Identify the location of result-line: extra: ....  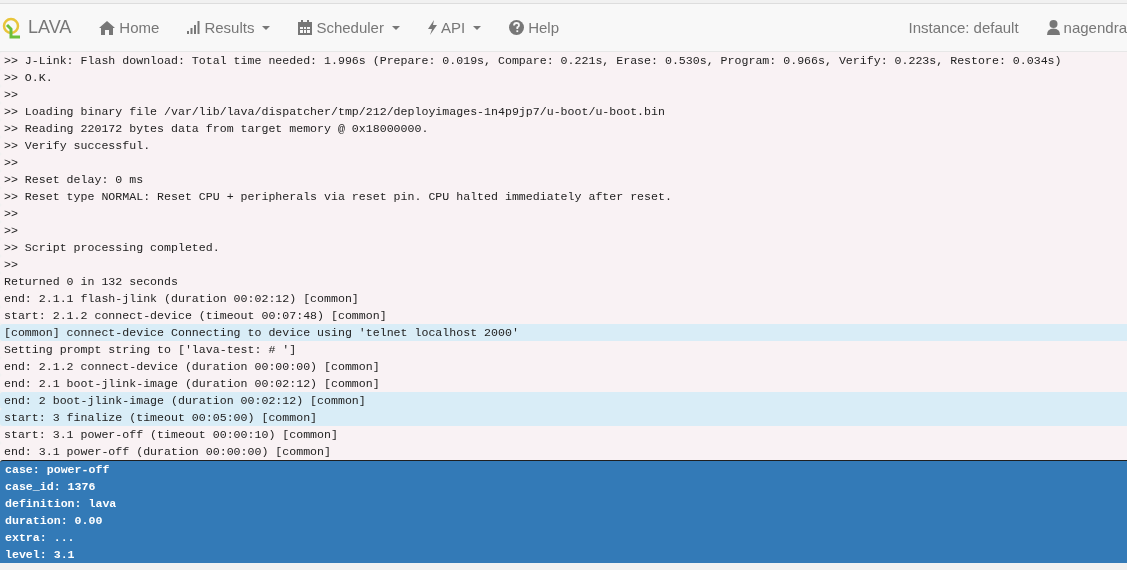
(40, 538).